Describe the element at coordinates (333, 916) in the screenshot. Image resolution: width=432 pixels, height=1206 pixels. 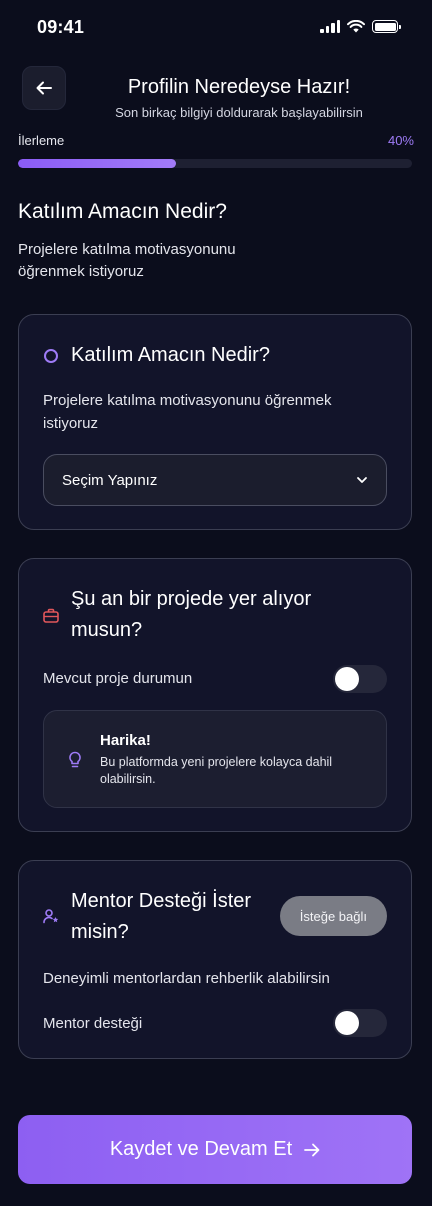
I see `optional-badge: İsteğe bağlı` at that location.